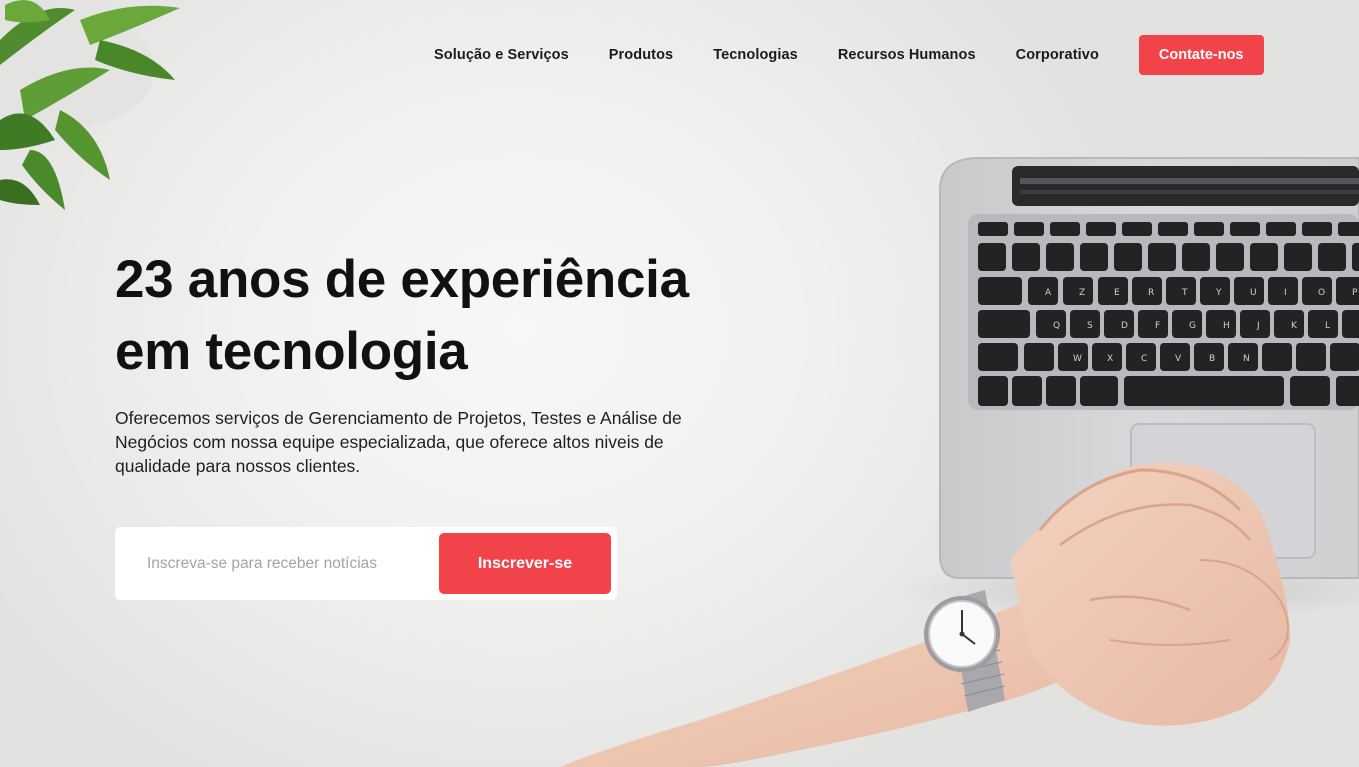  Describe the element at coordinates (1258, 326) in the screenshot. I see `svg-text: J` at that location.